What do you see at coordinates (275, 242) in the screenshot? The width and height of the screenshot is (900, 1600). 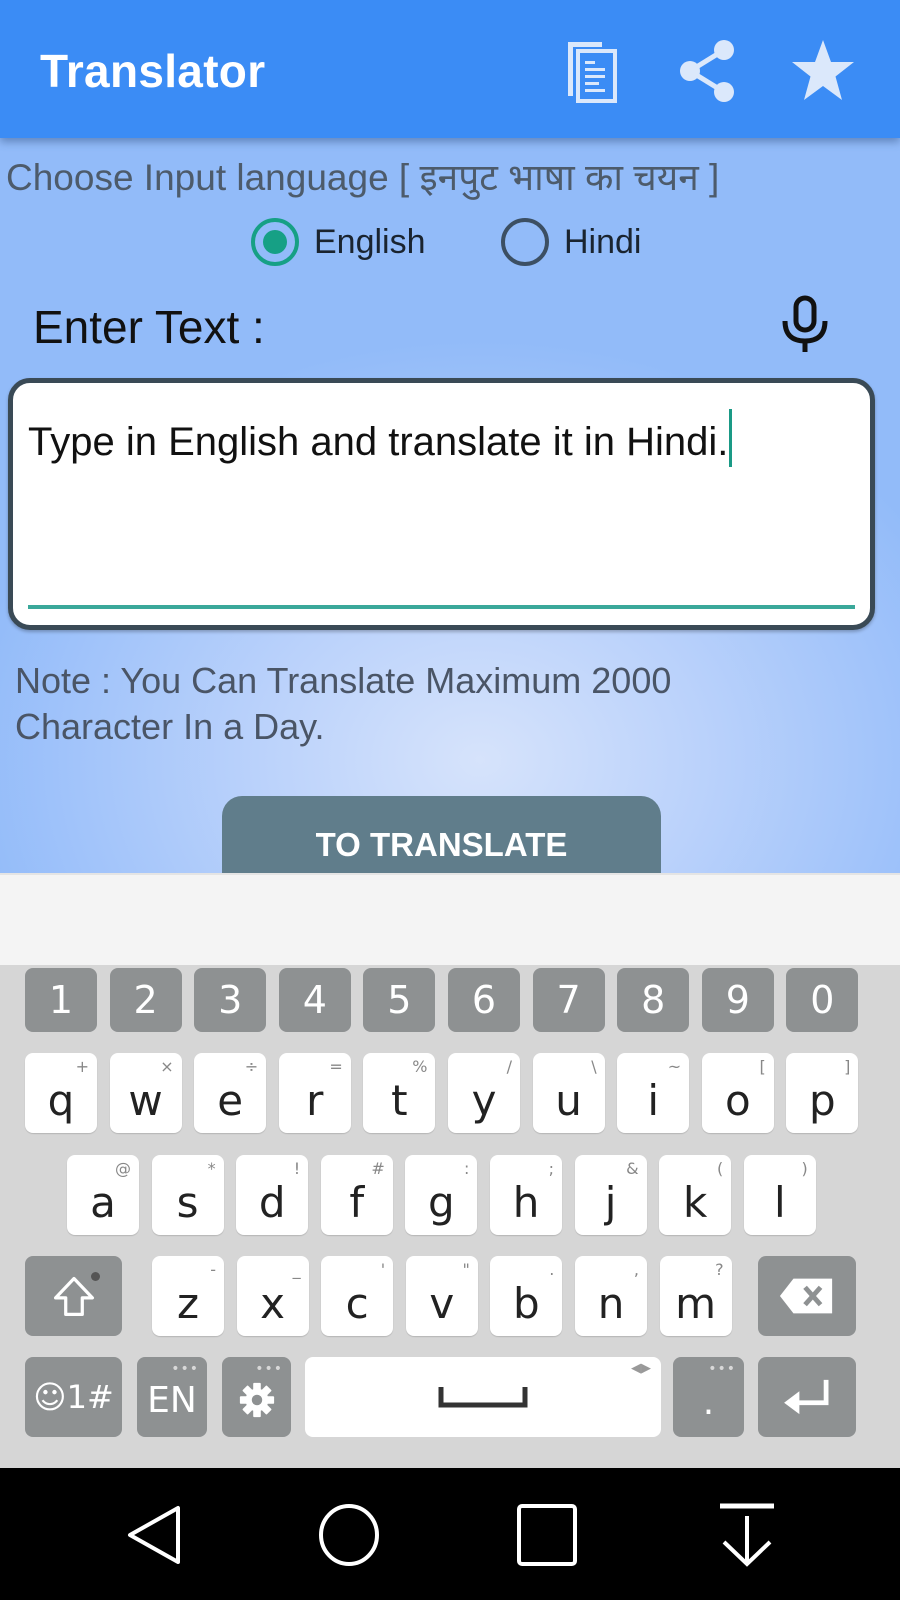 I see `radio-button-checked` at bounding box center [275, 242].